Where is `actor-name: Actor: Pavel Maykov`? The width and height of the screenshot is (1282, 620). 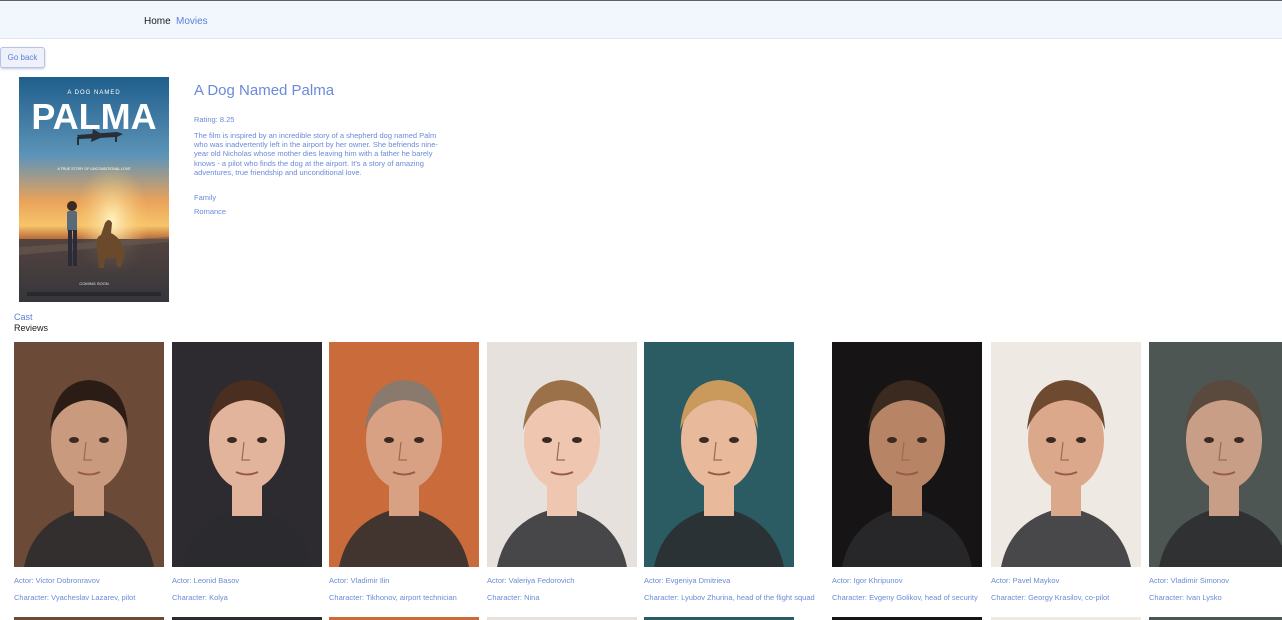 actor-name: Actor: Pavel Maykov is located at coordinates (1025, 580).